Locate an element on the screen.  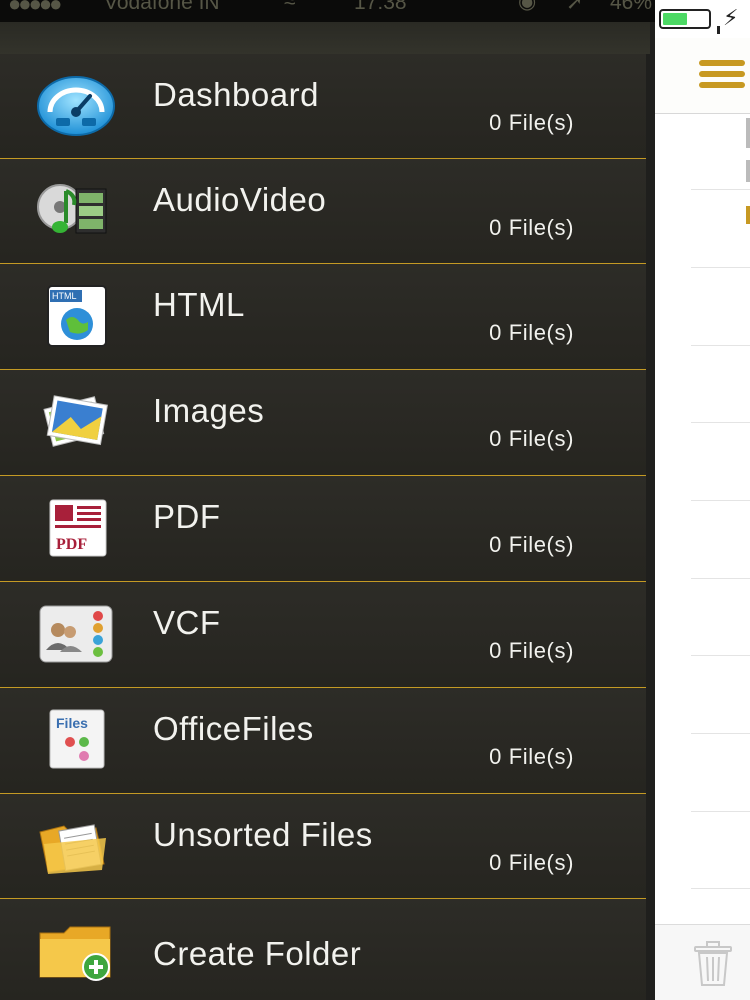
drawer-item-label: HTML is located at coordinates (199, 304).